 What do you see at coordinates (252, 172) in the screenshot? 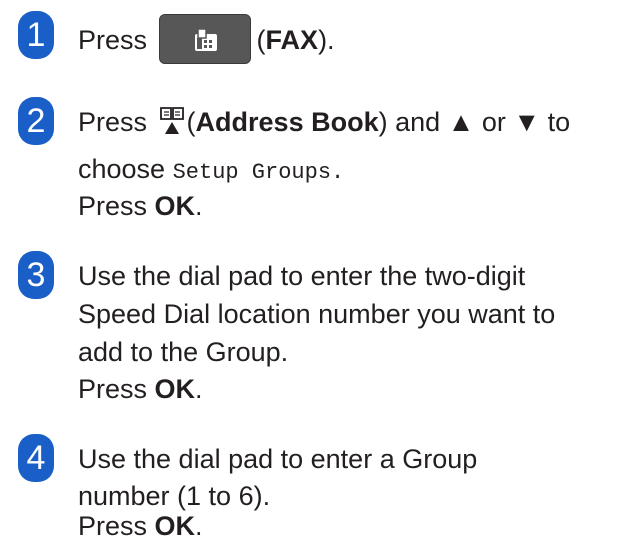
I see `setup-groups-option: Setup Groups` at bounding box center [252, 172].